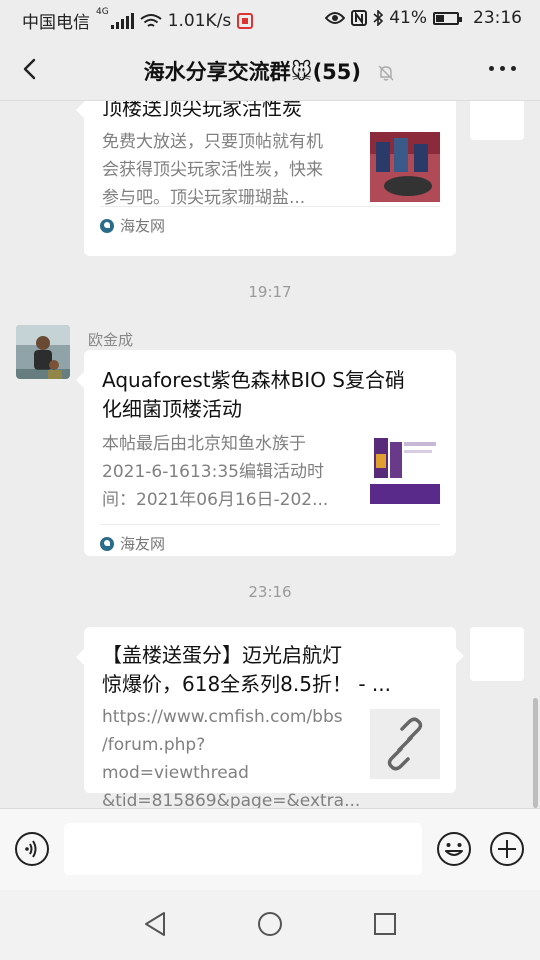 This screenshot has height=960, width=540. I want to click on timestamp: 23:16, so click(270, 592).